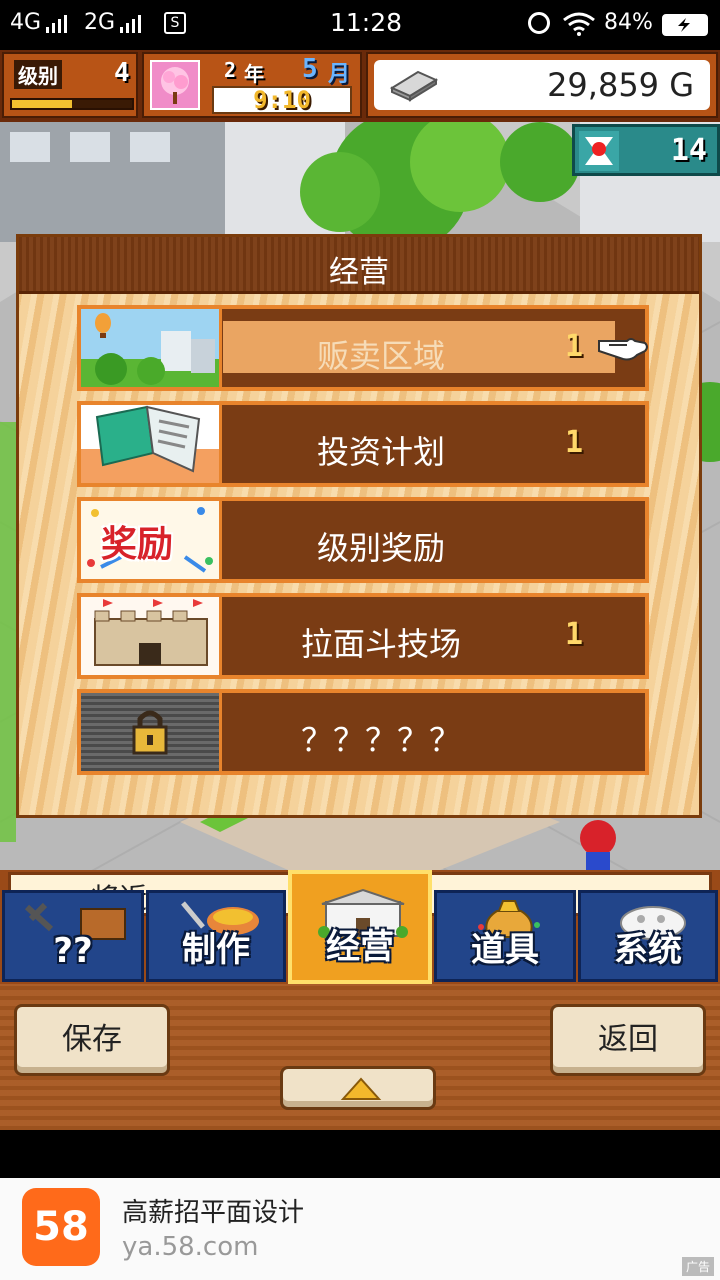 This screenshot has height=1280, width=720. Describe the element at coordinates (70, 85) in the screenshot. I see `level-panel: 级别 4` at that location.